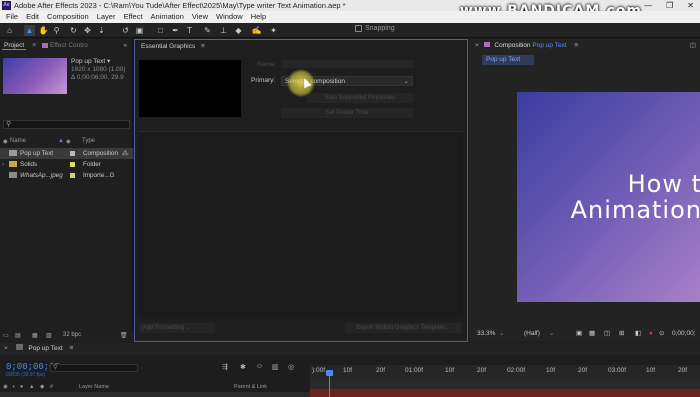 The image size is (700, 397). I want to click on project-search-input: ⚲, so click(66, 124).